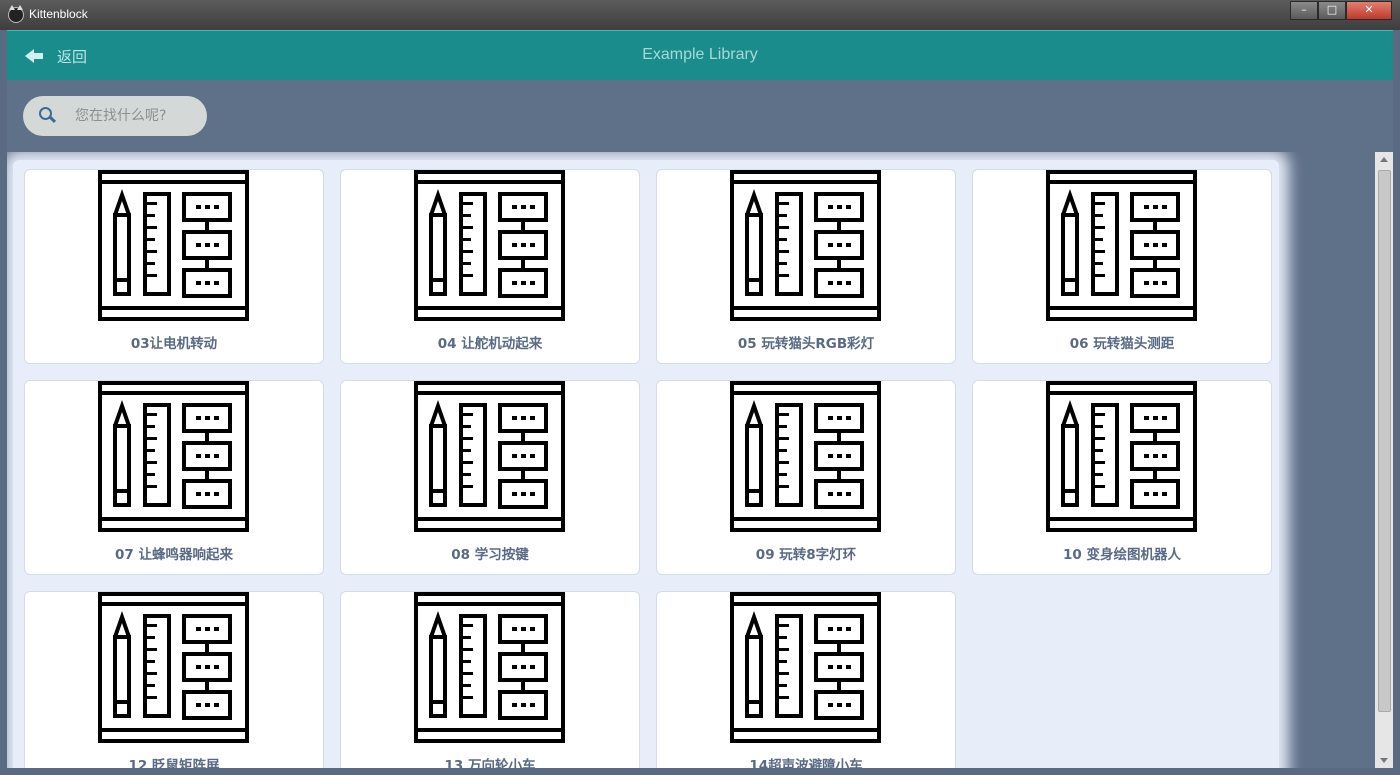 This screenshot has width=1400, height=775. What do you see at coordinates (806, 344) in the screenshot?
I see `example-label: 05 玩转猫头RGB彩灯` at bounding box center [806, 344].